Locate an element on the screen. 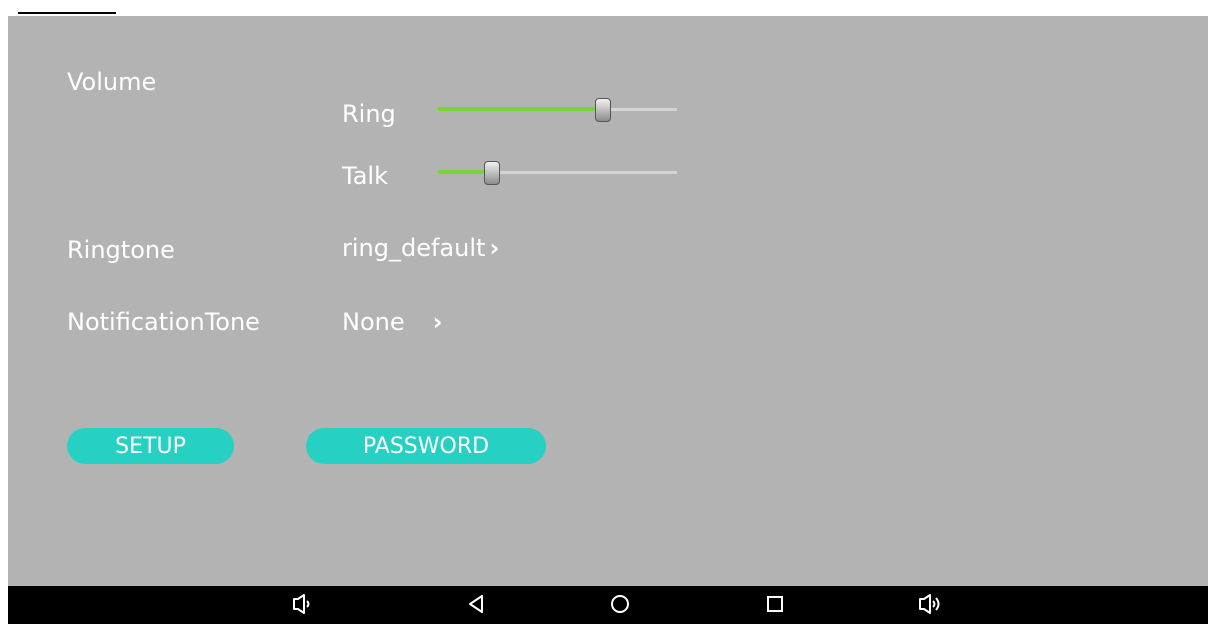  notification-tone-label: NotificationTone is located at coordinates (163, 322).